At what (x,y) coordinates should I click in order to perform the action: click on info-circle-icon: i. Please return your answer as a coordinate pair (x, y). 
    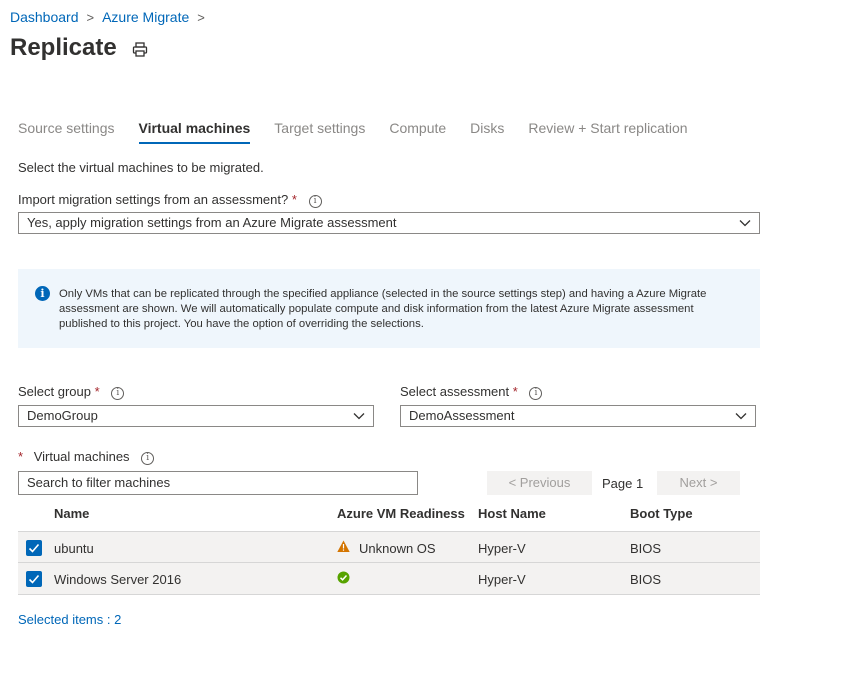
    Looking at the image, I should click on (42, 293).